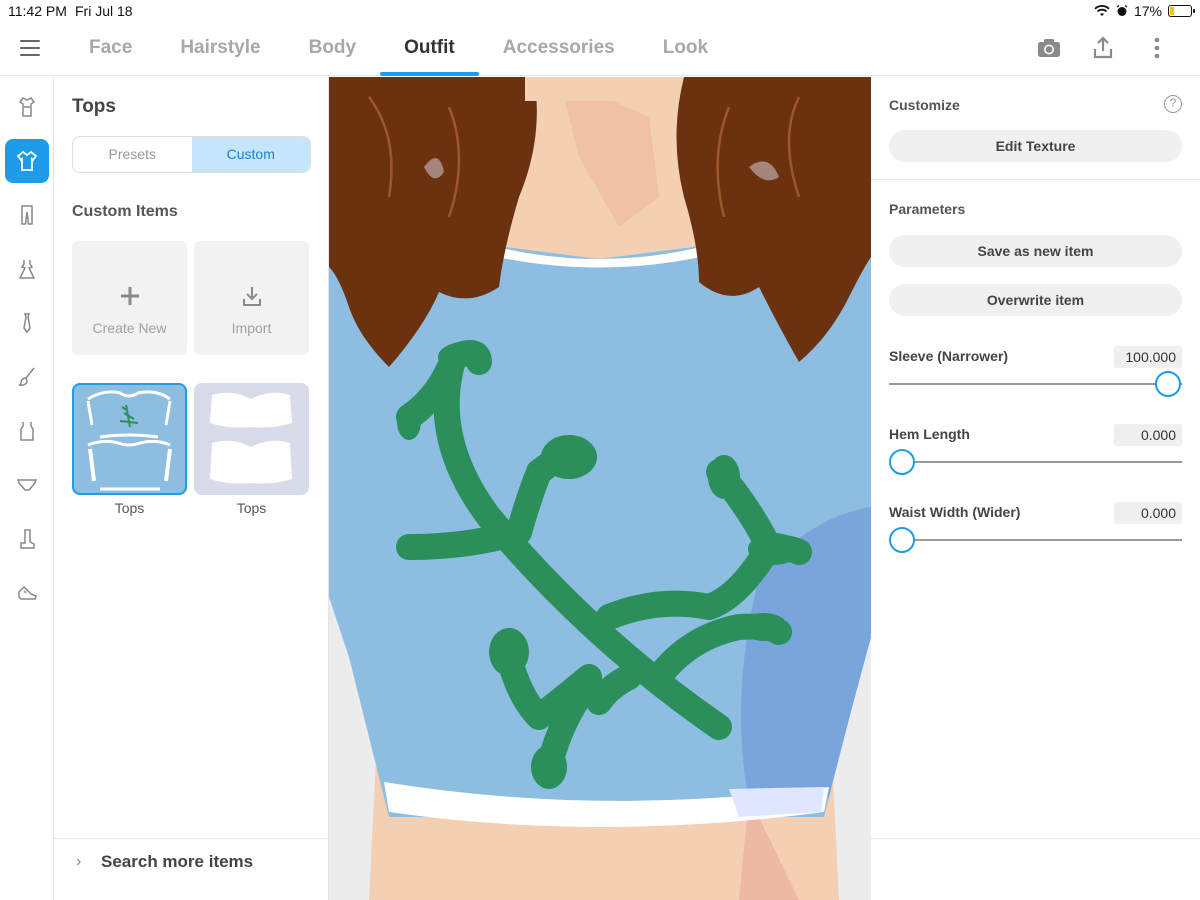 Image resolution: width=1200 pixels, height=900 pixels. What do you see at coordinates (955, 512) in the screenshot?
I see `waist-width-wider-label: Waist Width (Wider)` at bounding box center [955, 512].